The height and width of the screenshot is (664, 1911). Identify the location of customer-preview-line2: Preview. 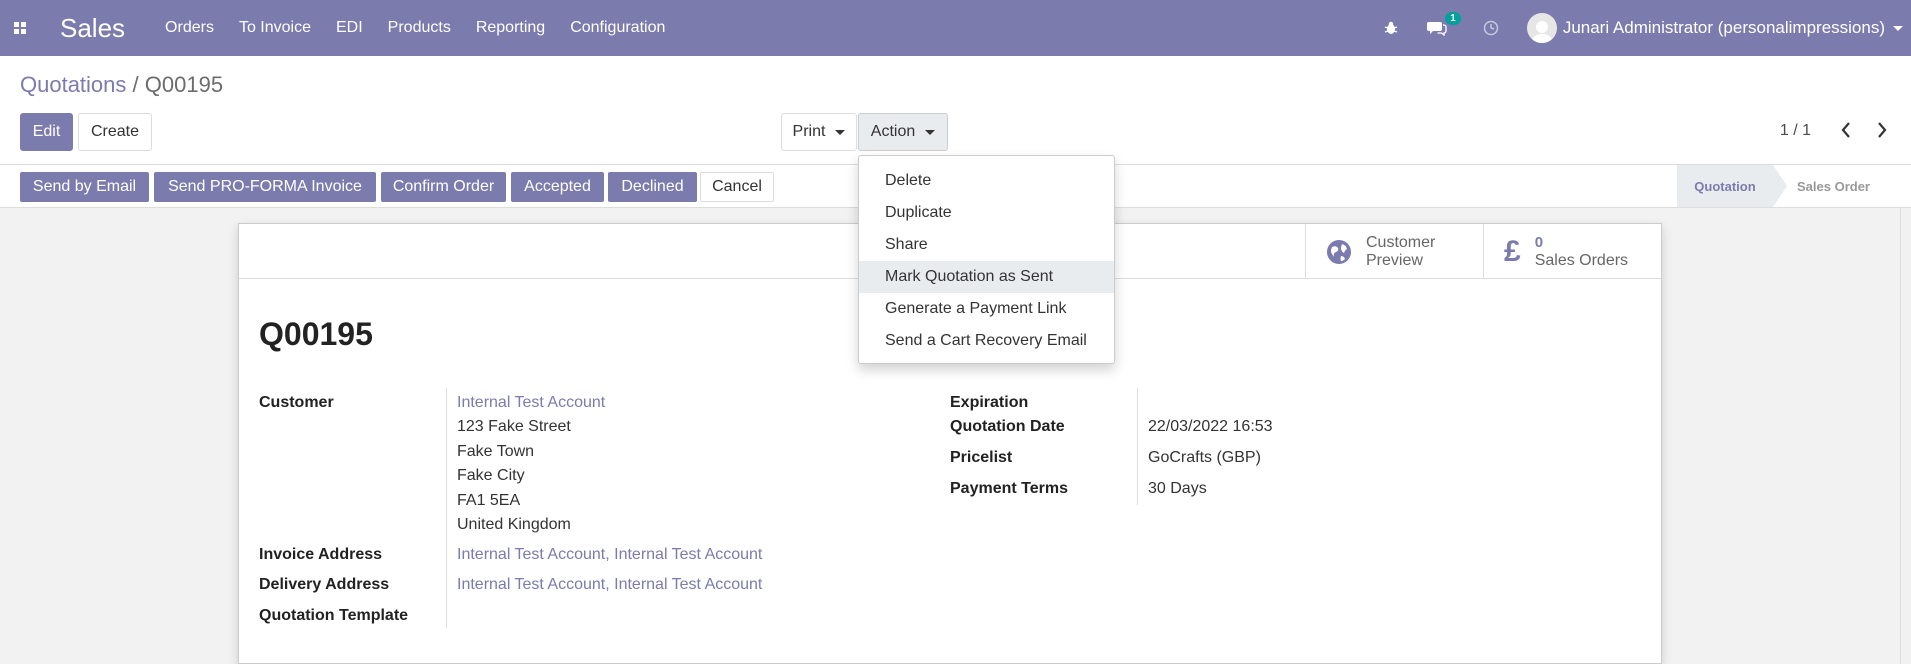
(1394, 260).